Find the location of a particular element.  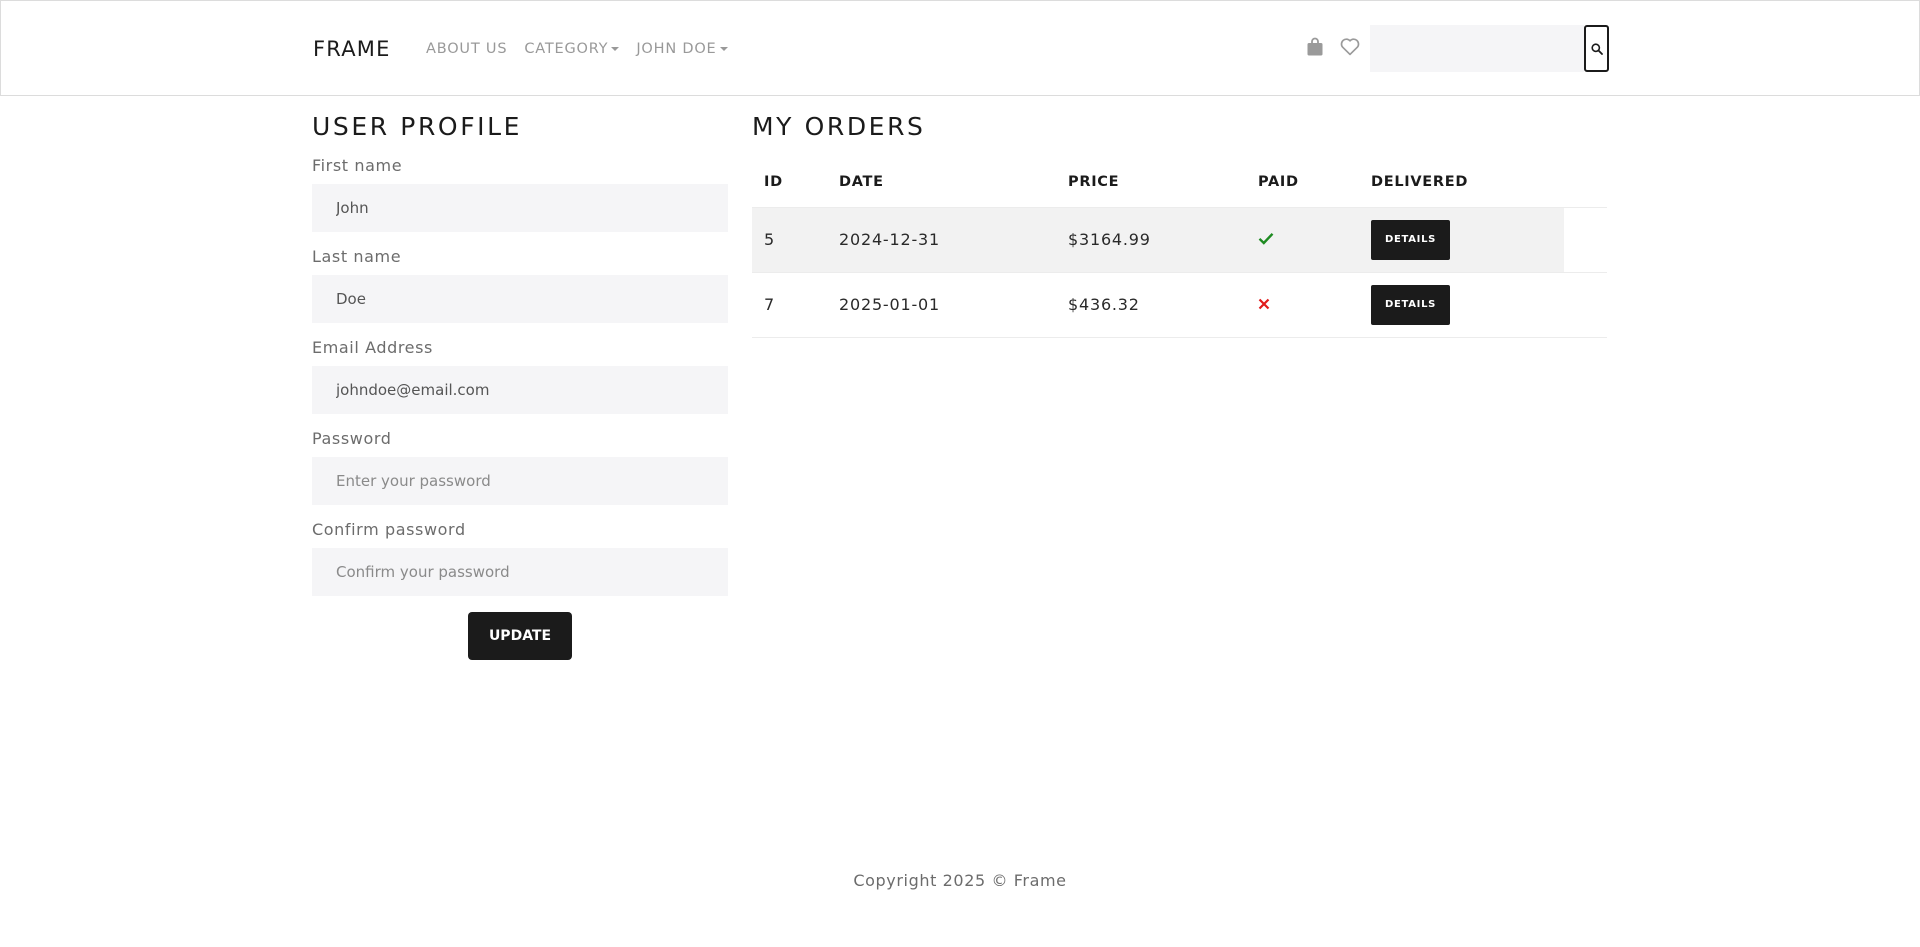

last-name-label: Last name is located at coordinates (357, 256).